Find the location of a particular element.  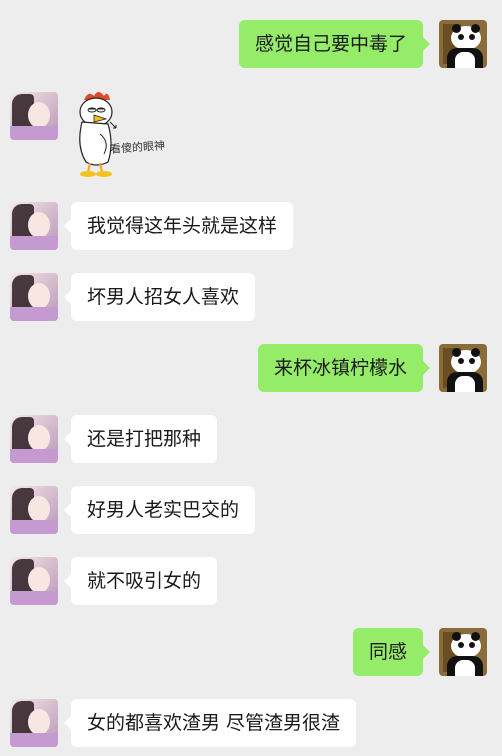

message-bubble-incoming: 就不吸引女的 is located at coordinates (140, 581).